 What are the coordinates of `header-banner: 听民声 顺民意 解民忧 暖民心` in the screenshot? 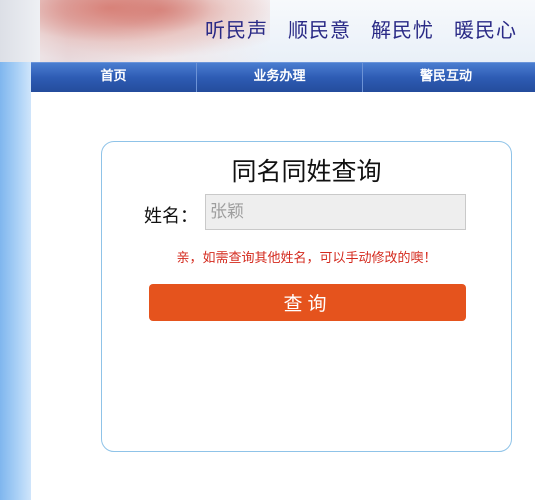 It's located at (267, 31).